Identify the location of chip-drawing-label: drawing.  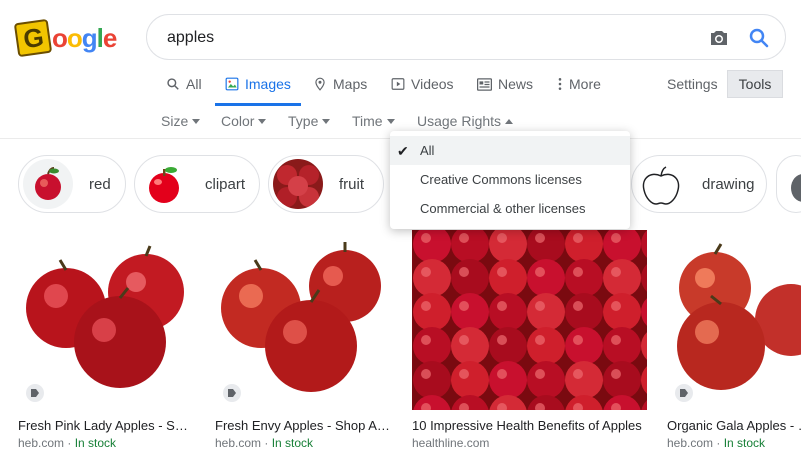
(728, 184).